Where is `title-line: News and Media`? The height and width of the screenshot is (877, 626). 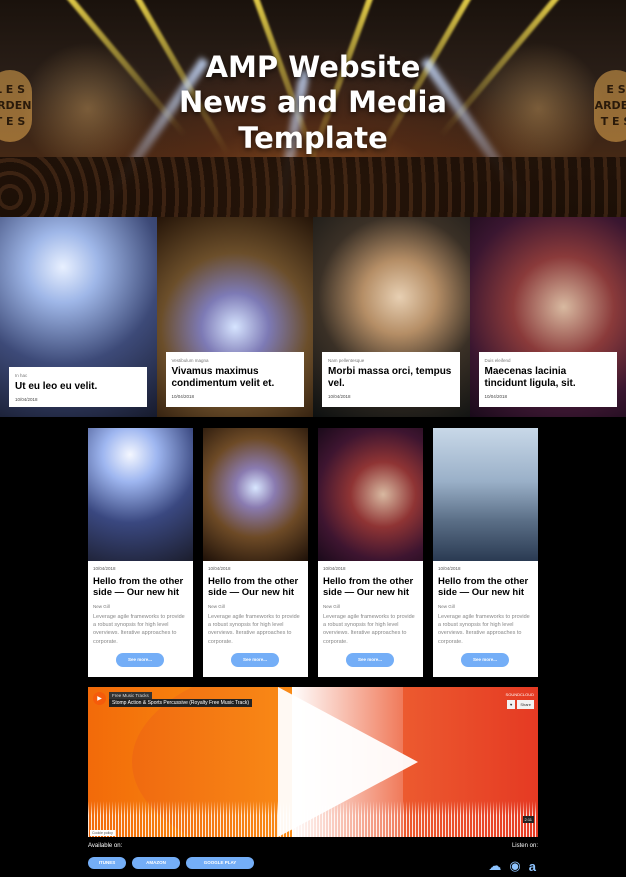 title-line: News and Media is located at coordinates (313, 102).